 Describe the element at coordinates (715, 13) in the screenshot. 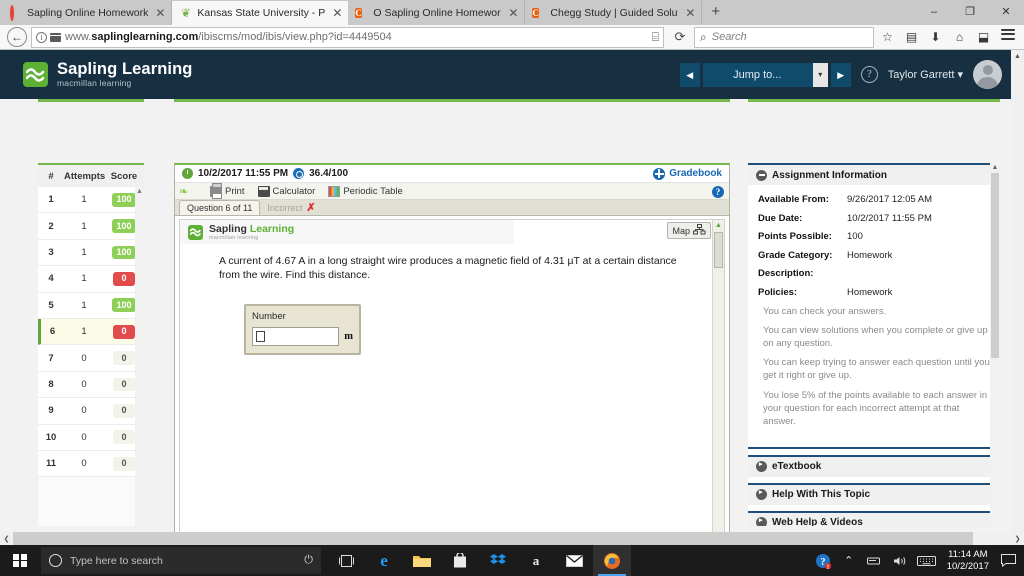

I see `new-tab-button: +` at that location.